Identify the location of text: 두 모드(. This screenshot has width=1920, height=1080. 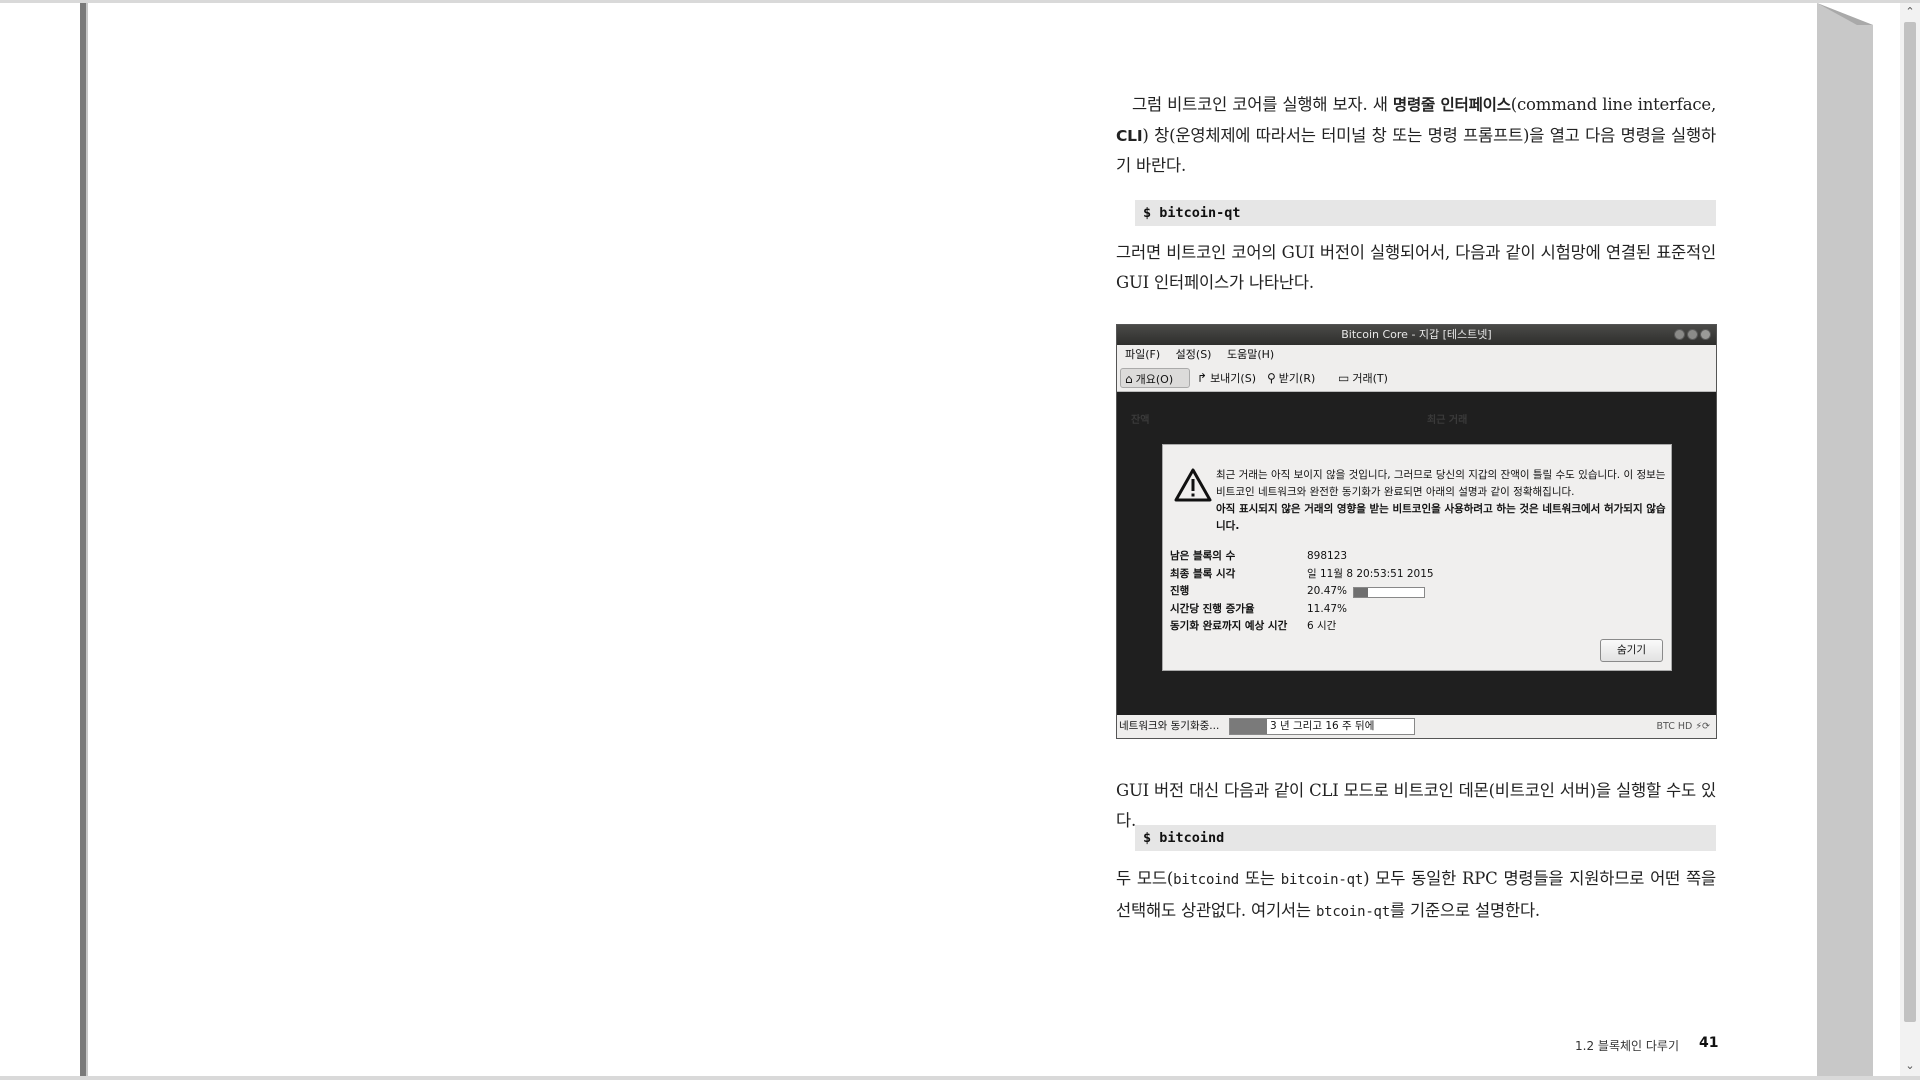
(1145, 878).